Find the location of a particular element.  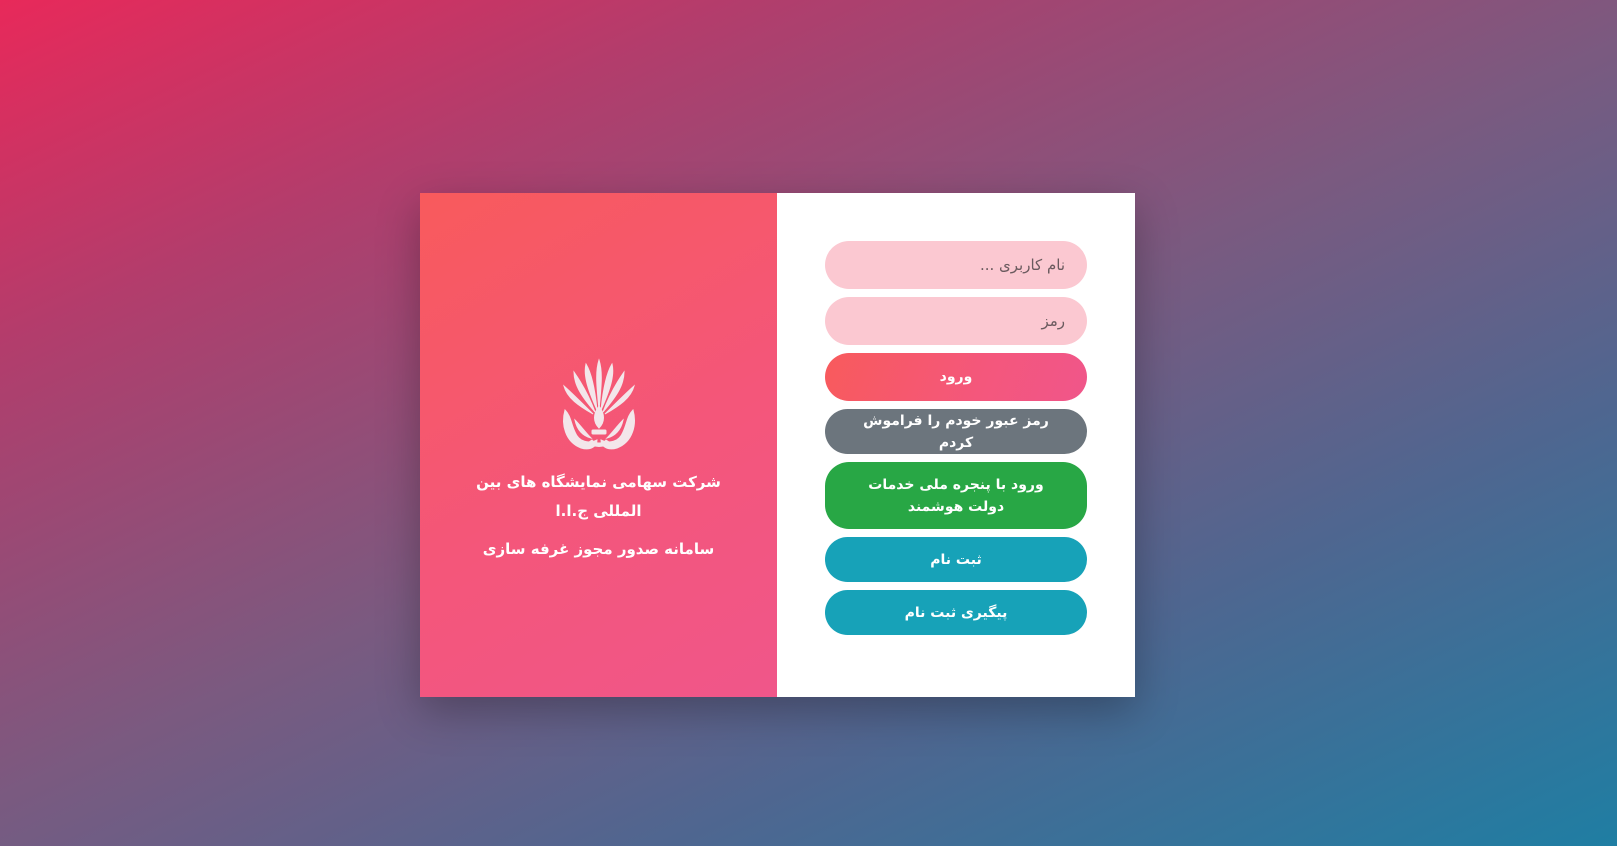

system-name: سامانه صدور مجوز غرفه سازی is located at coordinates (598, 549).